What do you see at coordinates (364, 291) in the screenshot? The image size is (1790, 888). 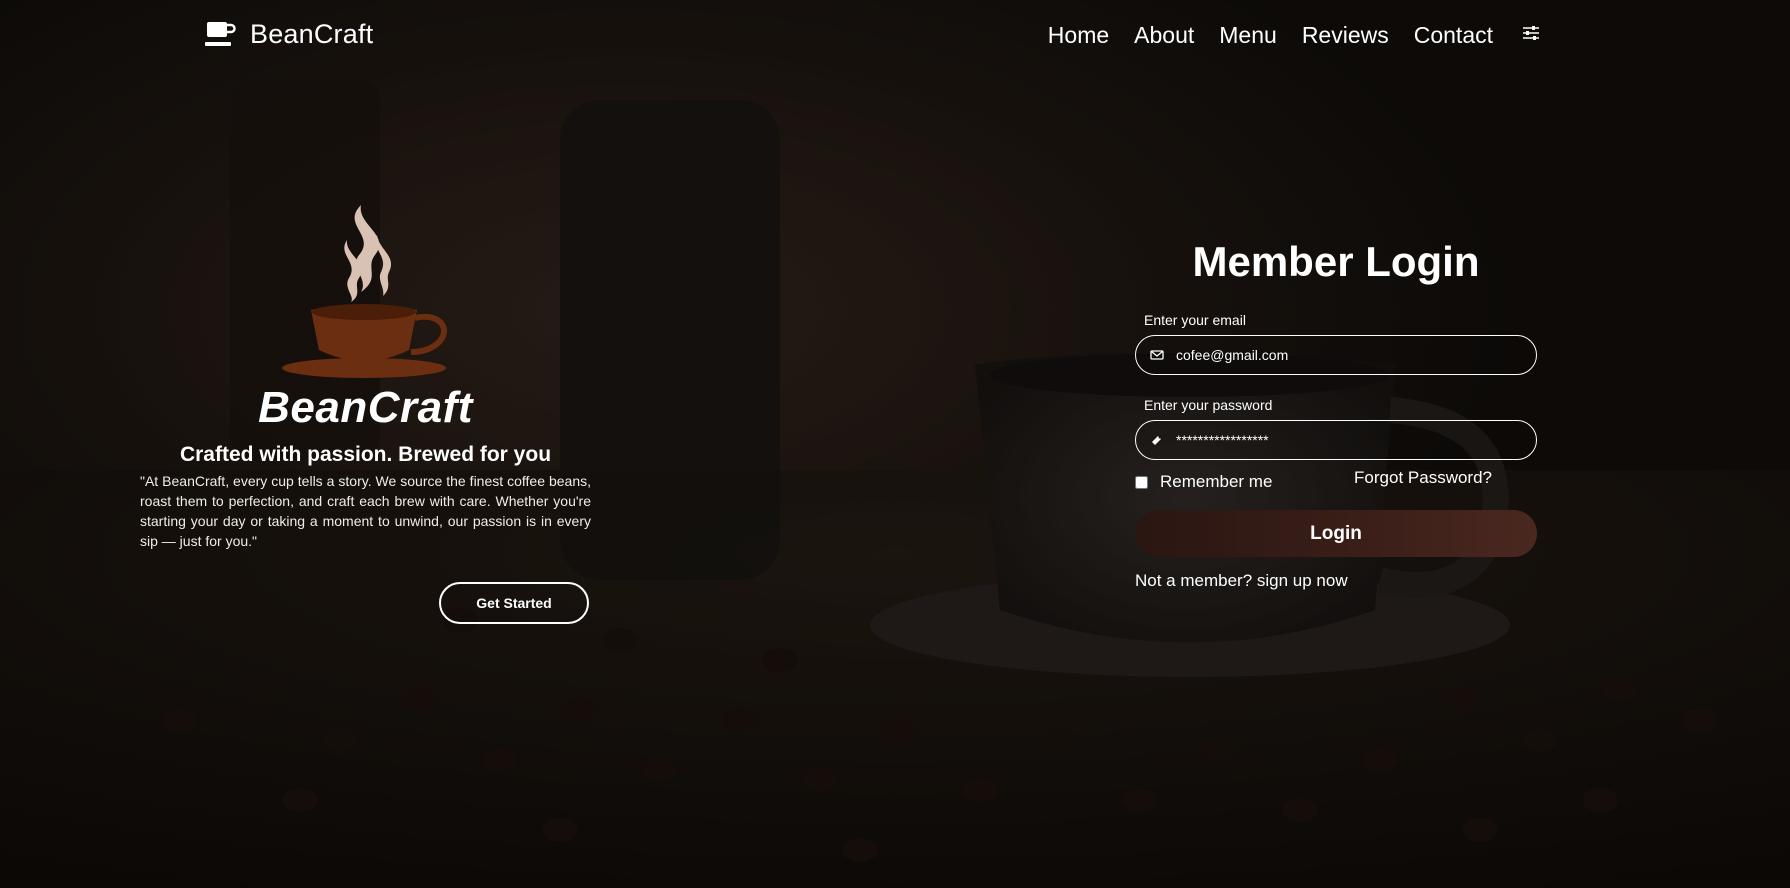 I see `coffee-logo-icon` at bounding box center [364, 291].